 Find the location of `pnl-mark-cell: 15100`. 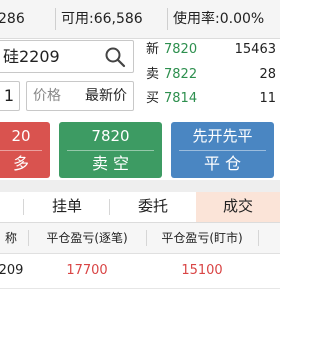

pnl-mark-cell: 15100 is located at coordinates (202, 270).